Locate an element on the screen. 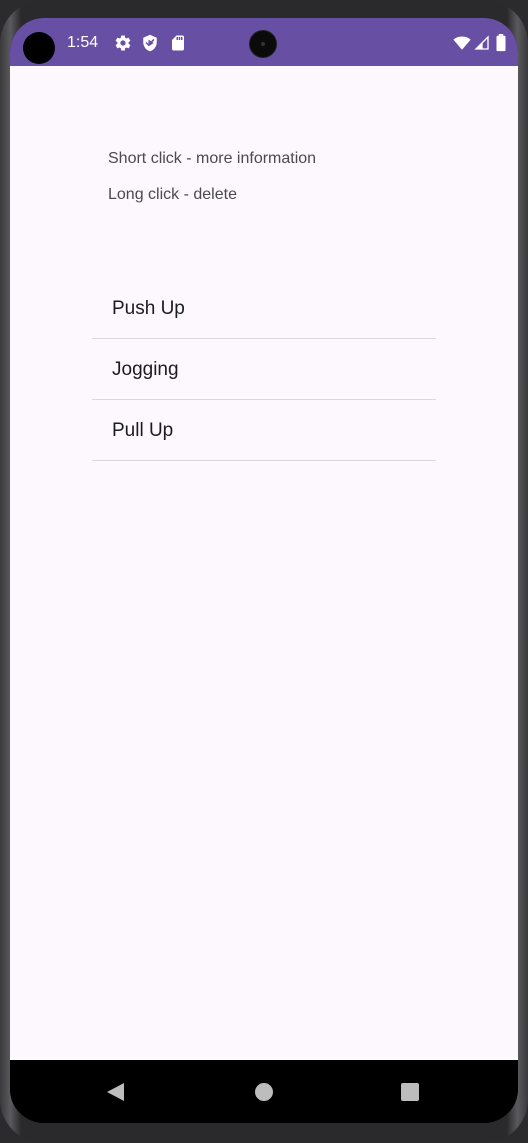  status-time: 1:54 is located at coordinates (83, 42).